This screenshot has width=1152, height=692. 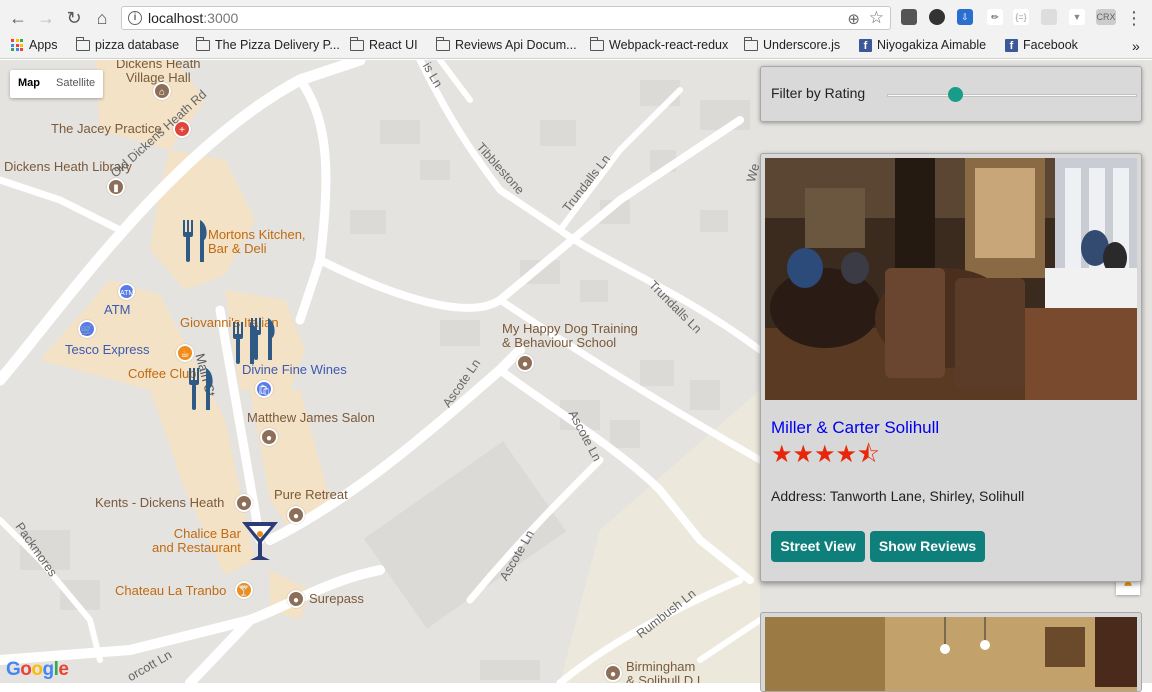 What do you see at coordinates (311, 417) in the screenshot?
I see `label-matthew: Matthew James Salon` at bounding box center [311, 417].